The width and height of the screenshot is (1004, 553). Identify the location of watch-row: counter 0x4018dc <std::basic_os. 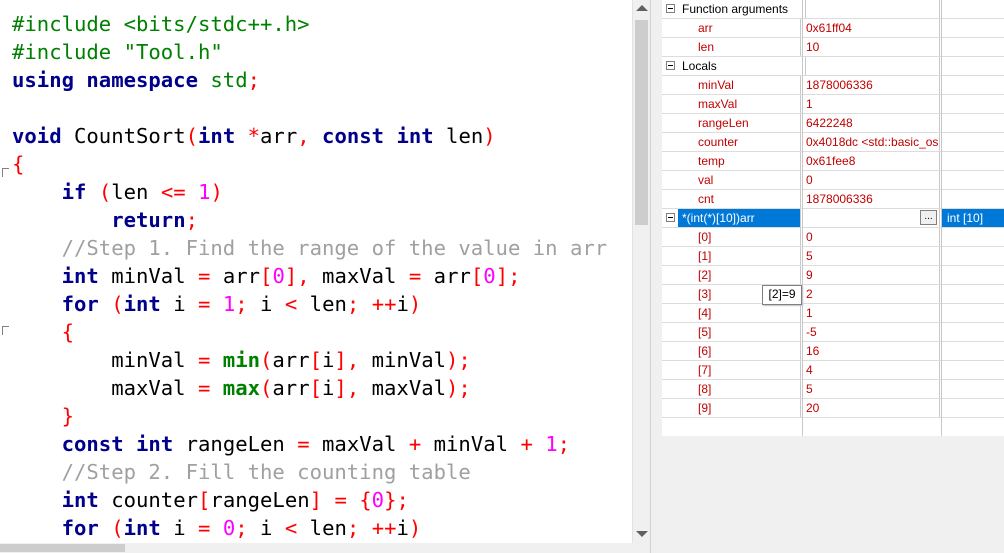
(833, 142).